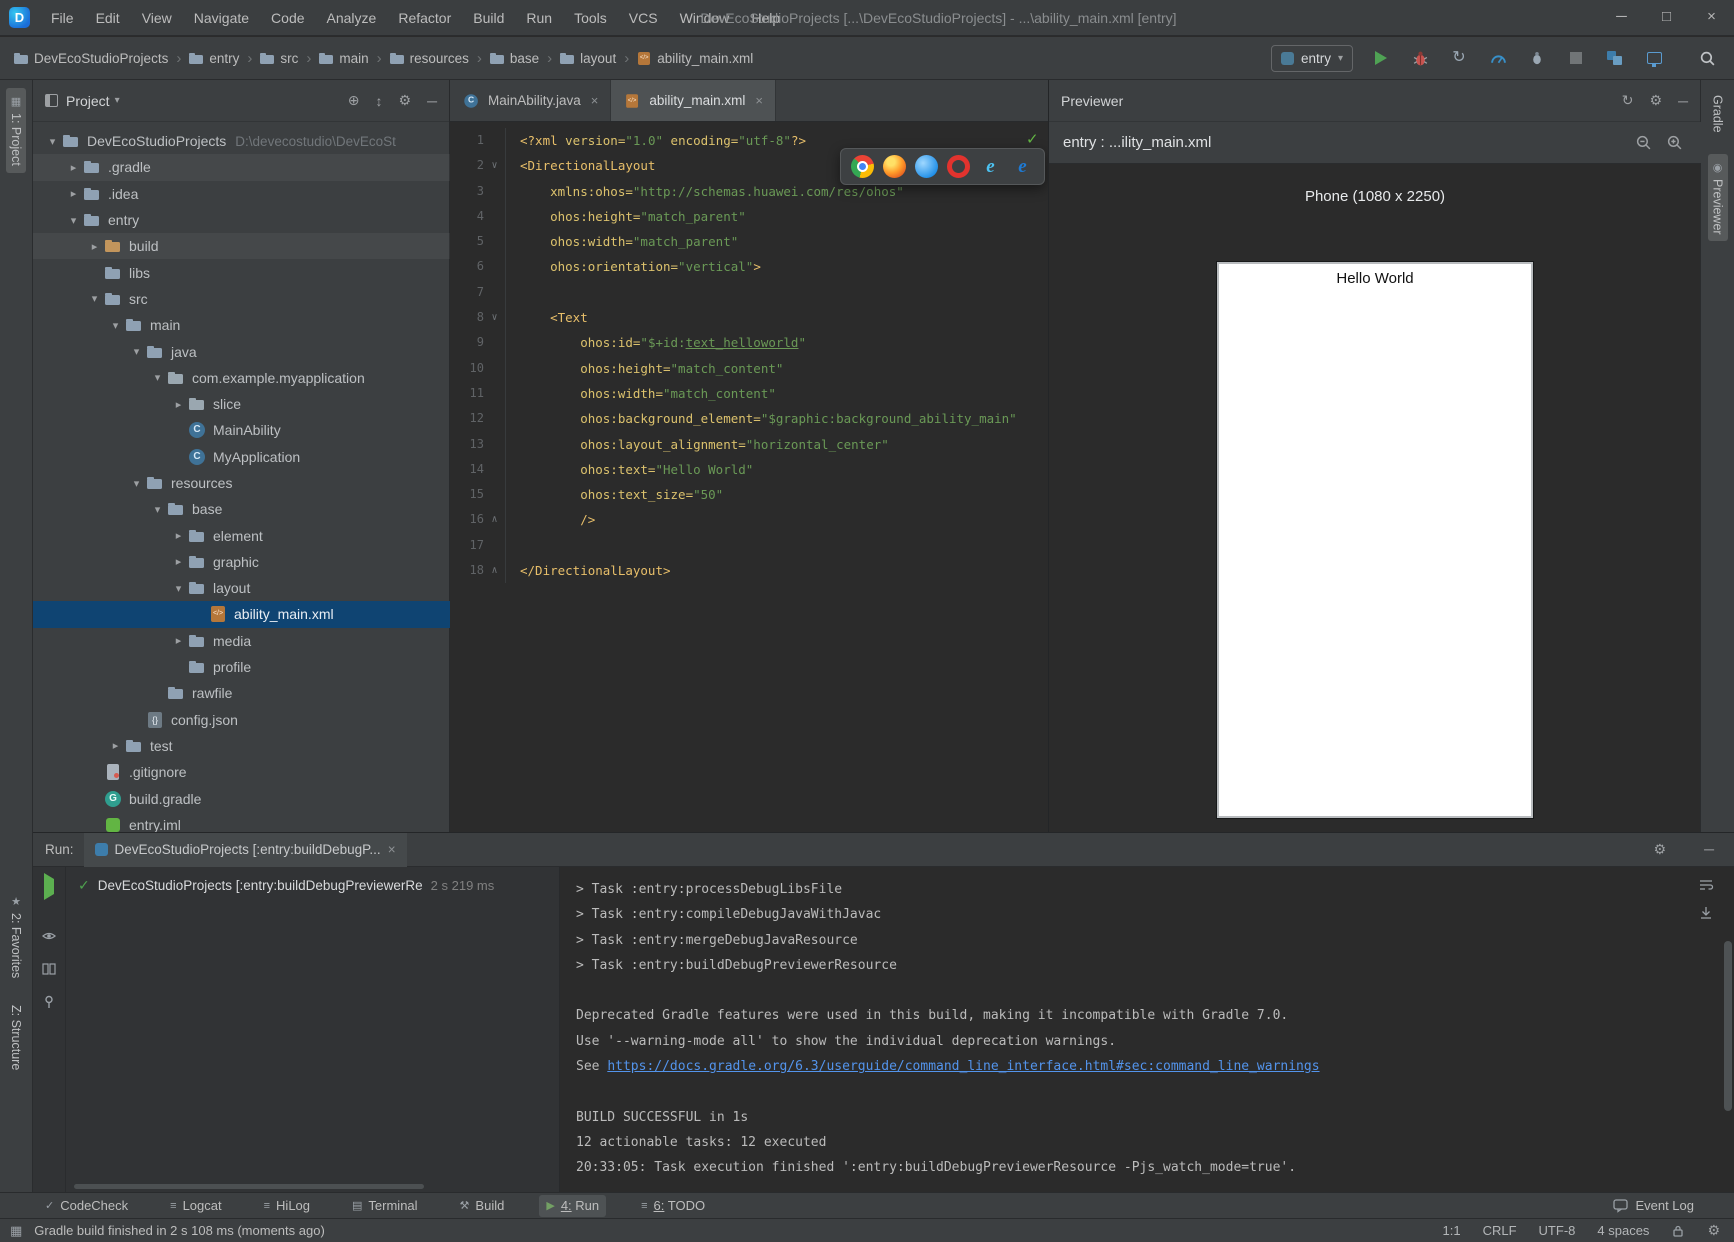  I want to click on tree-item-.idea: ▸ .idea, so click(241, 194).